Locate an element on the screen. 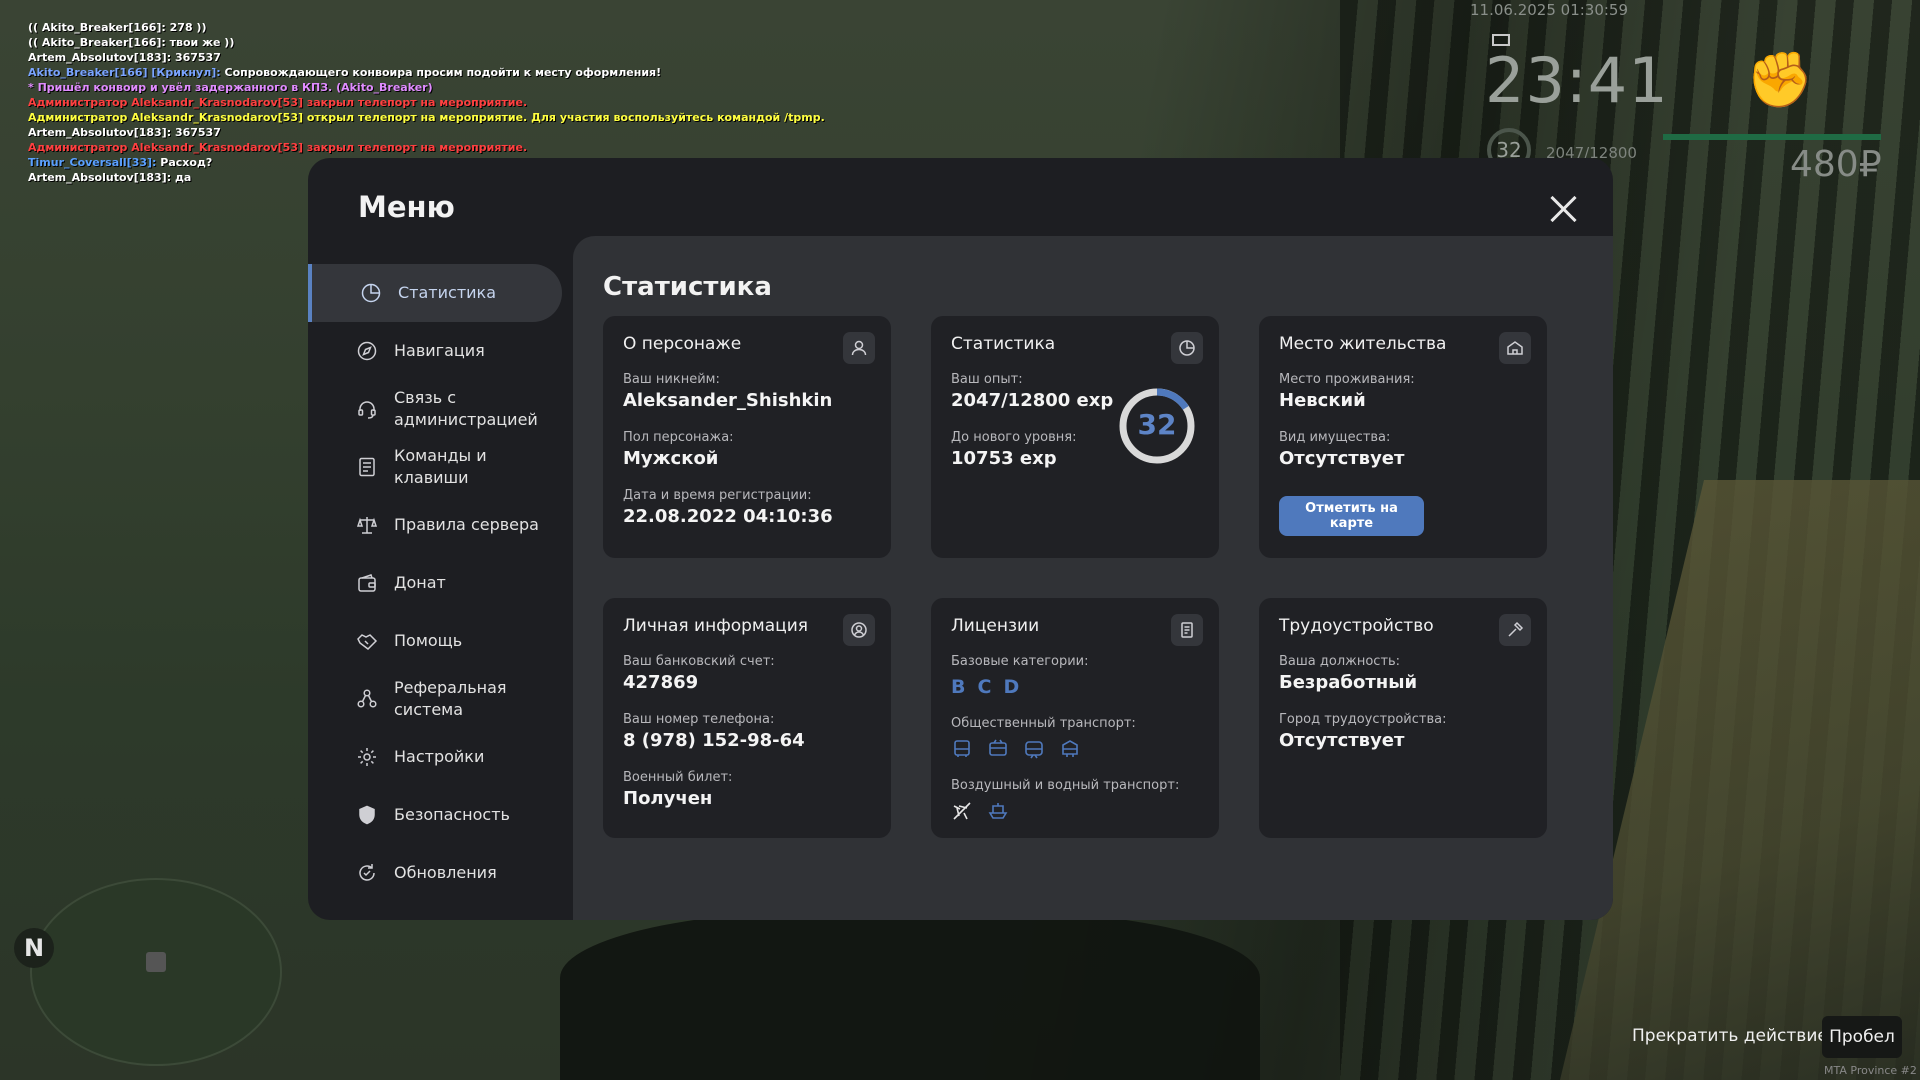 The image size is (1920, 1080). gender-label: Пол персонажа: is located at coordinates (678, 437).